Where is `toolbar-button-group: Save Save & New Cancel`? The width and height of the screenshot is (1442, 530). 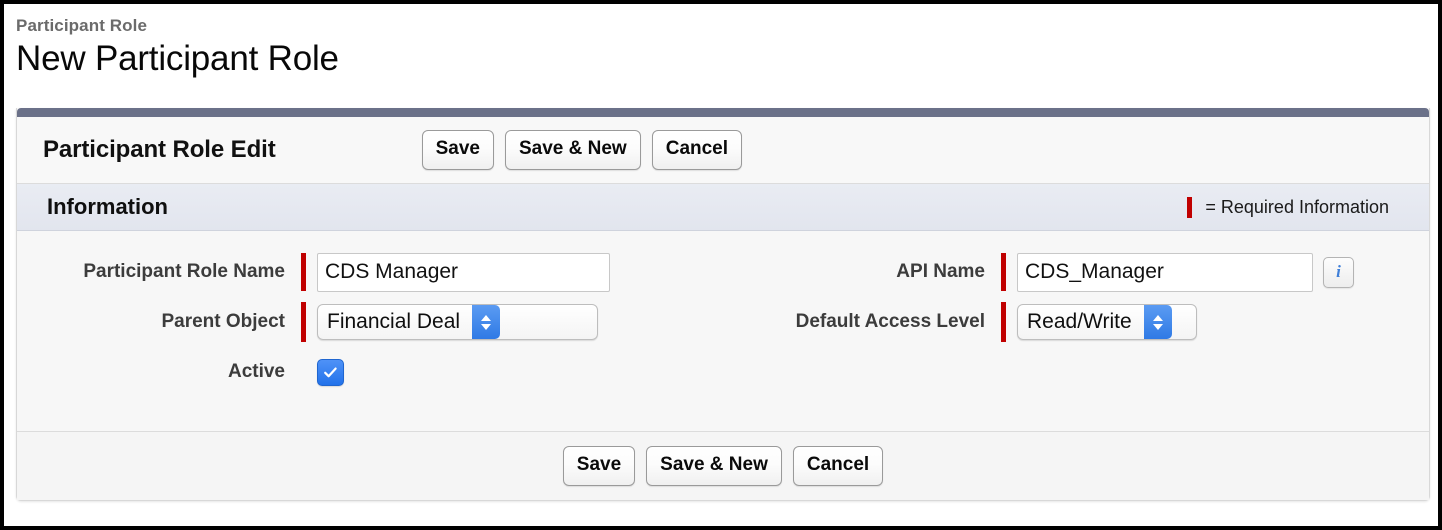
toolbar-button-group: Save Save & New Cancel is located at coordinates (582, 150).